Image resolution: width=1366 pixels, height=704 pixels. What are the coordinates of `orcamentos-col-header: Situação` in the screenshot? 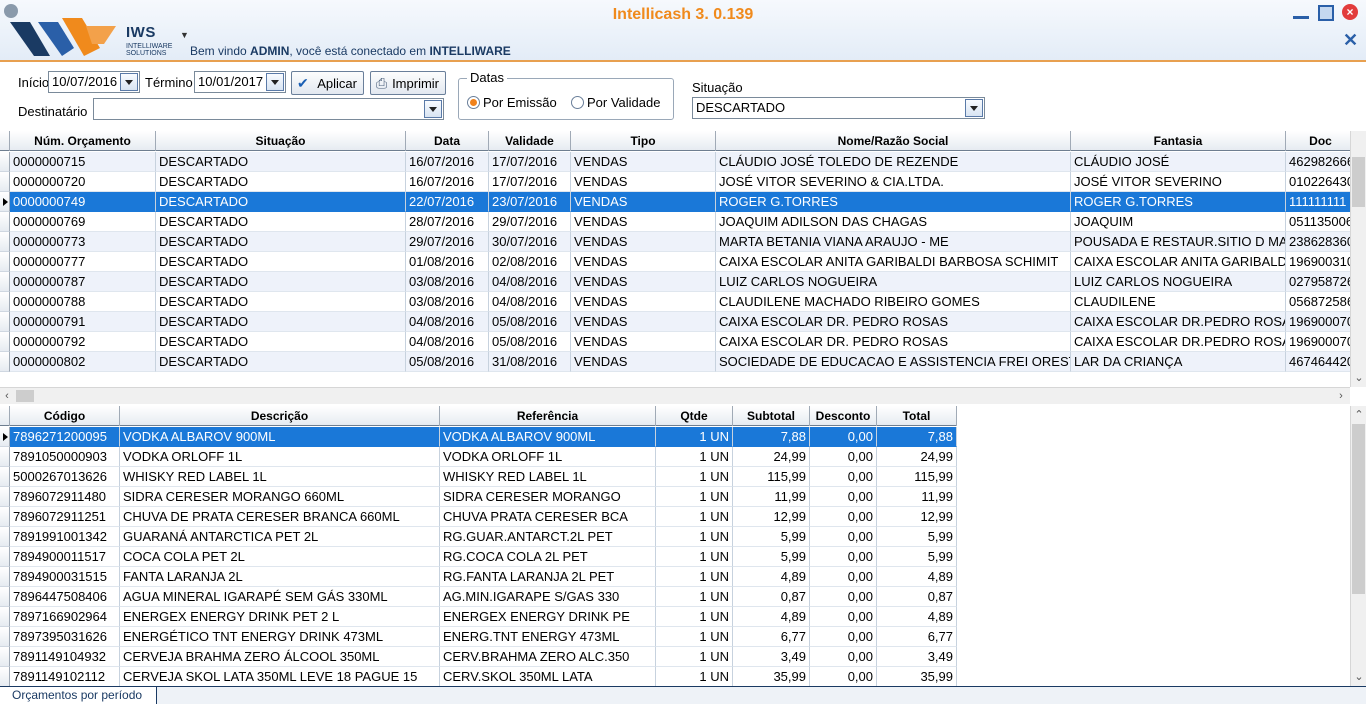 It's located at (281, 141).